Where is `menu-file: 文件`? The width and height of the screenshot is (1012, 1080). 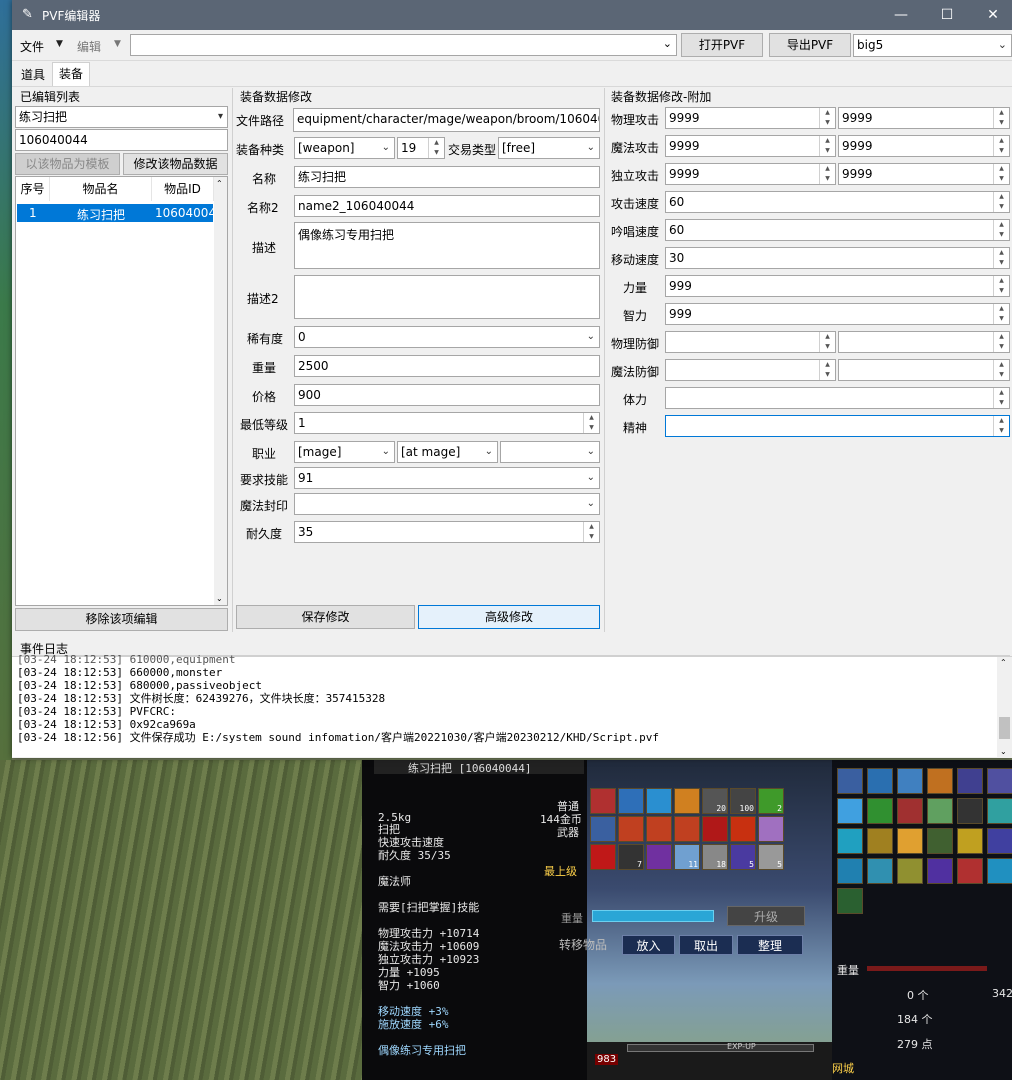
menu-file: 文件 is located at coordinates (32, 46).